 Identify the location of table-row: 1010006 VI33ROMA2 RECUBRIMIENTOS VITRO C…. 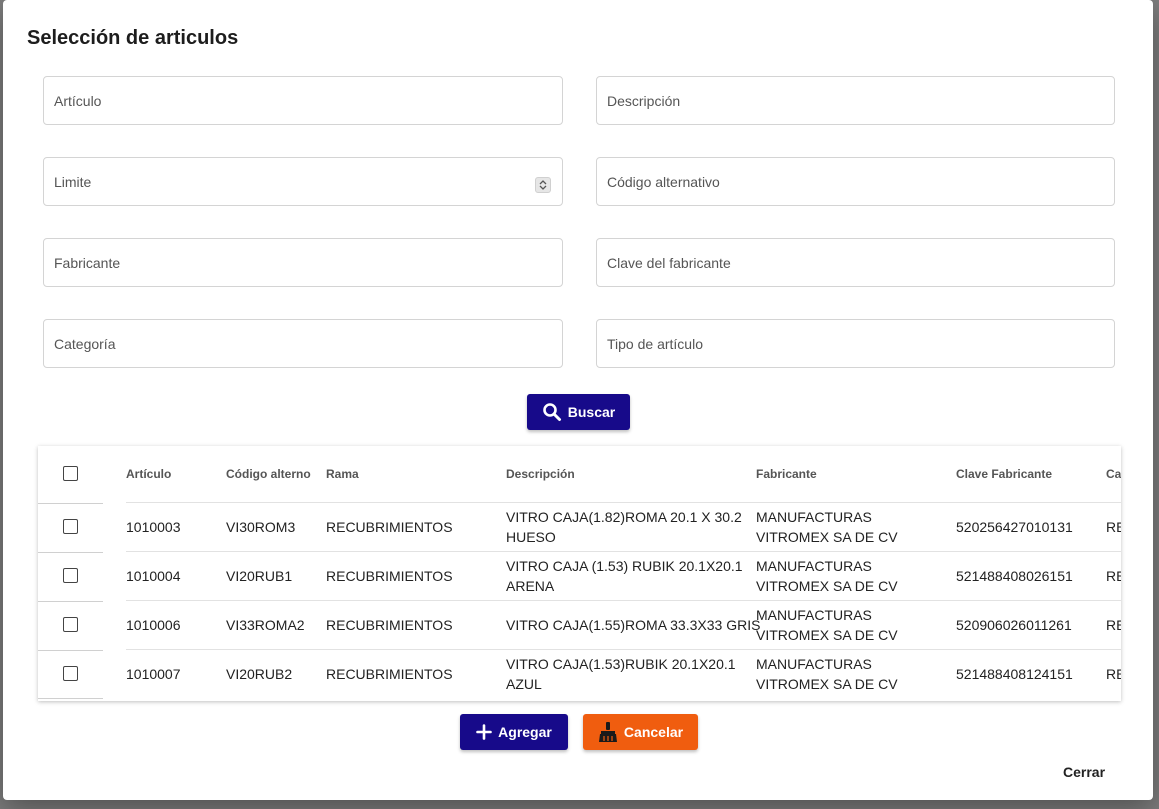
(579, 625).